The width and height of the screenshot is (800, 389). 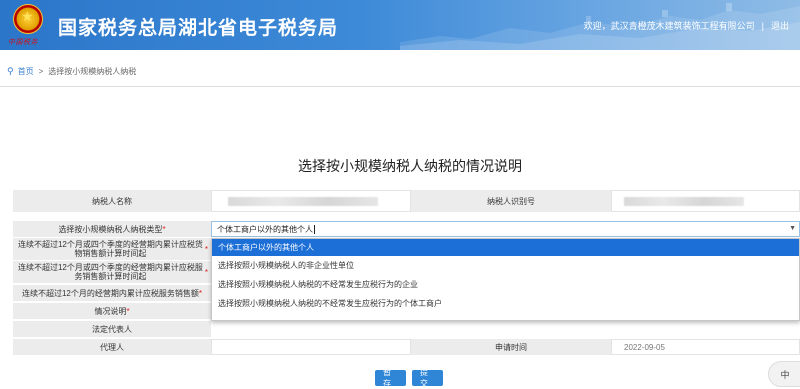 I want to click on breadcrumb-arrow: >, so click(x=41, y=71).